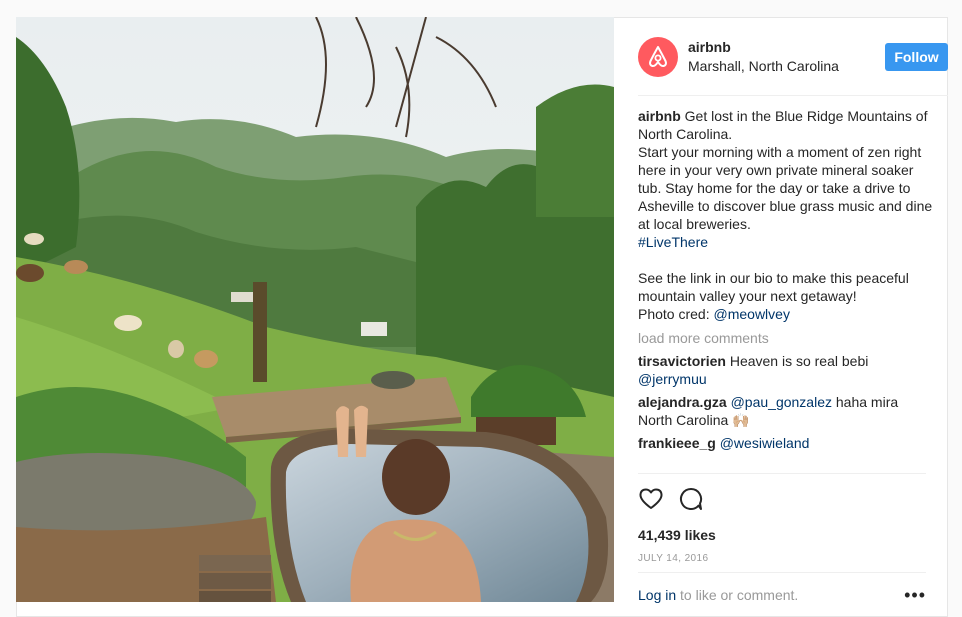 Image resolution: width=962 pixels, height=617 pixels. Describe the element at coordinates (672, 379) in the screenshot. I see `comment-mention: @jerrymuu` at that location.